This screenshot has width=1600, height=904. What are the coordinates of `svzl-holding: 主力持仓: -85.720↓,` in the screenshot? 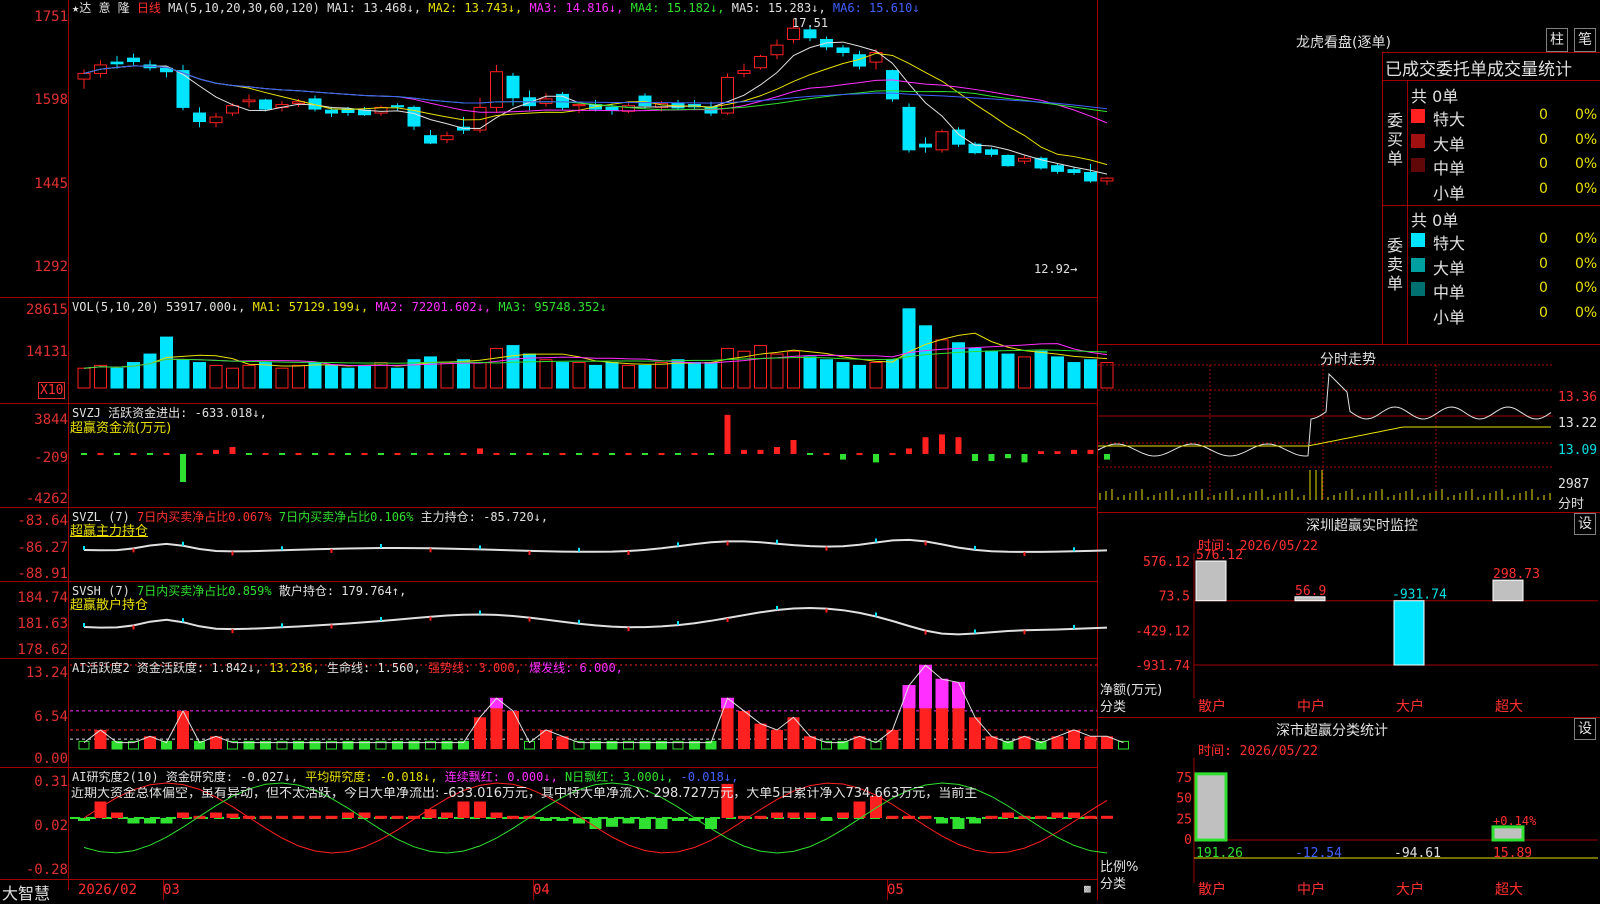 It's located at (484, 517).